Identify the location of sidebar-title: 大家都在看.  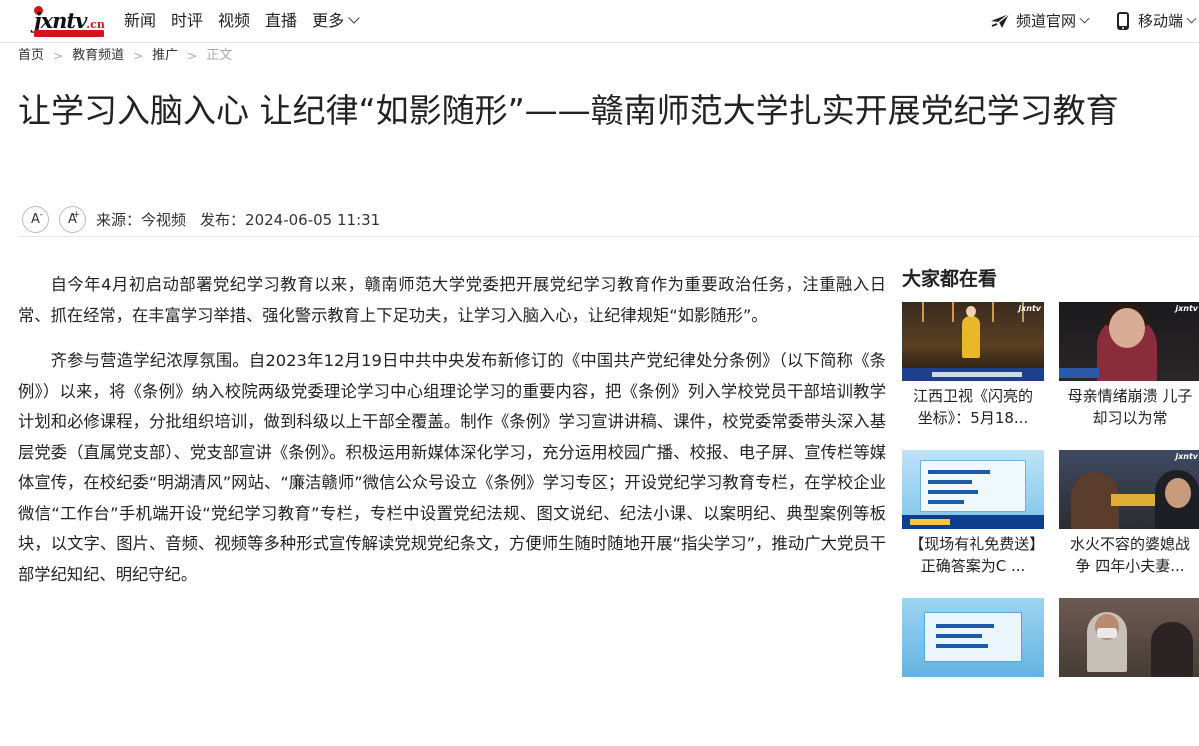
(950, 279).